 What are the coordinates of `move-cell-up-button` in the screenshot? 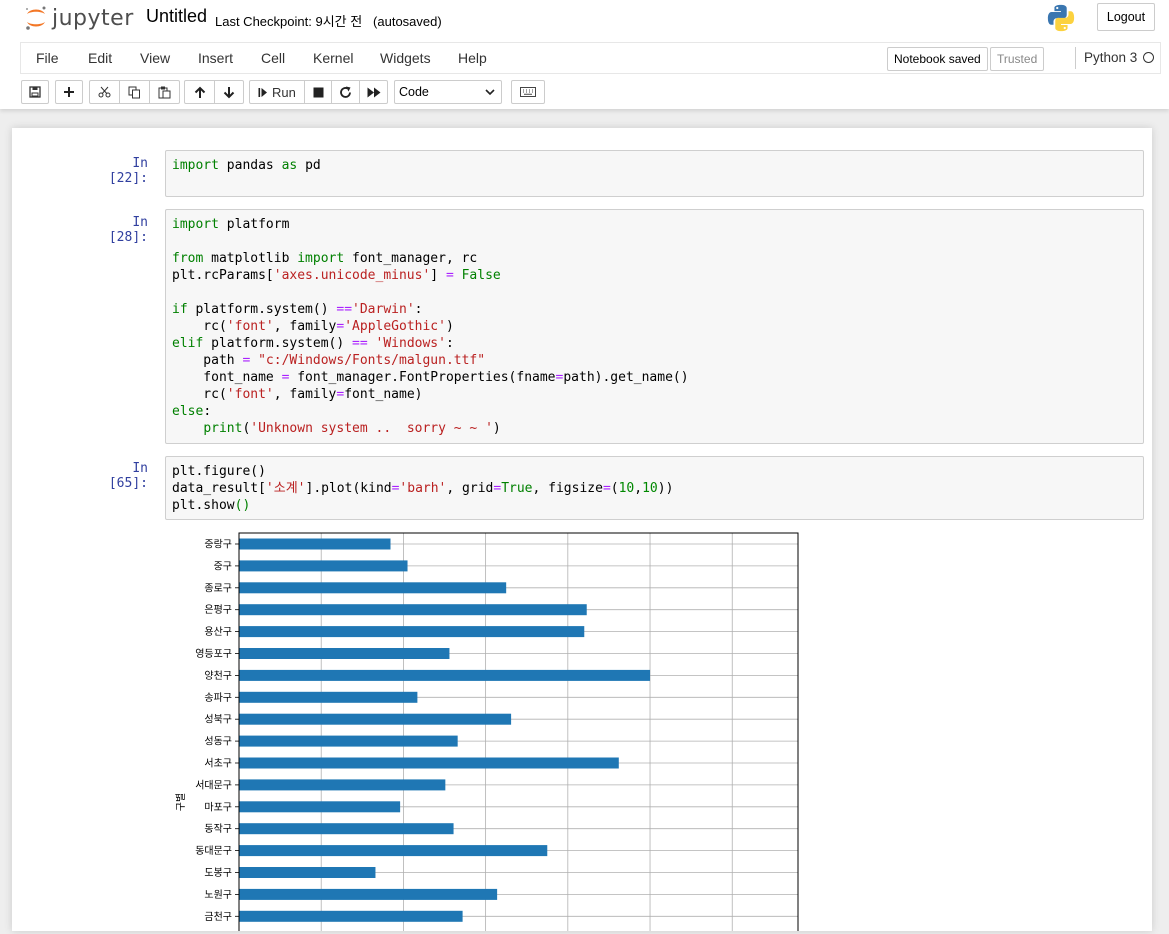 It's located at (199, 92).